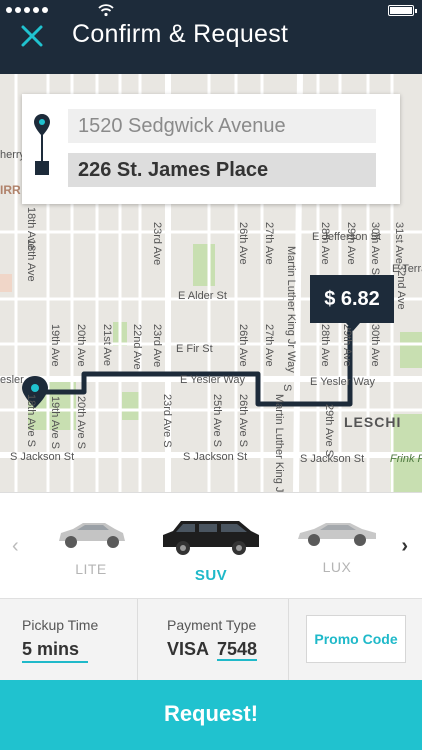  Describe the element at coordinates (243, 420) in the screenshot. I see `map-label: 26th Ave S` at that location.